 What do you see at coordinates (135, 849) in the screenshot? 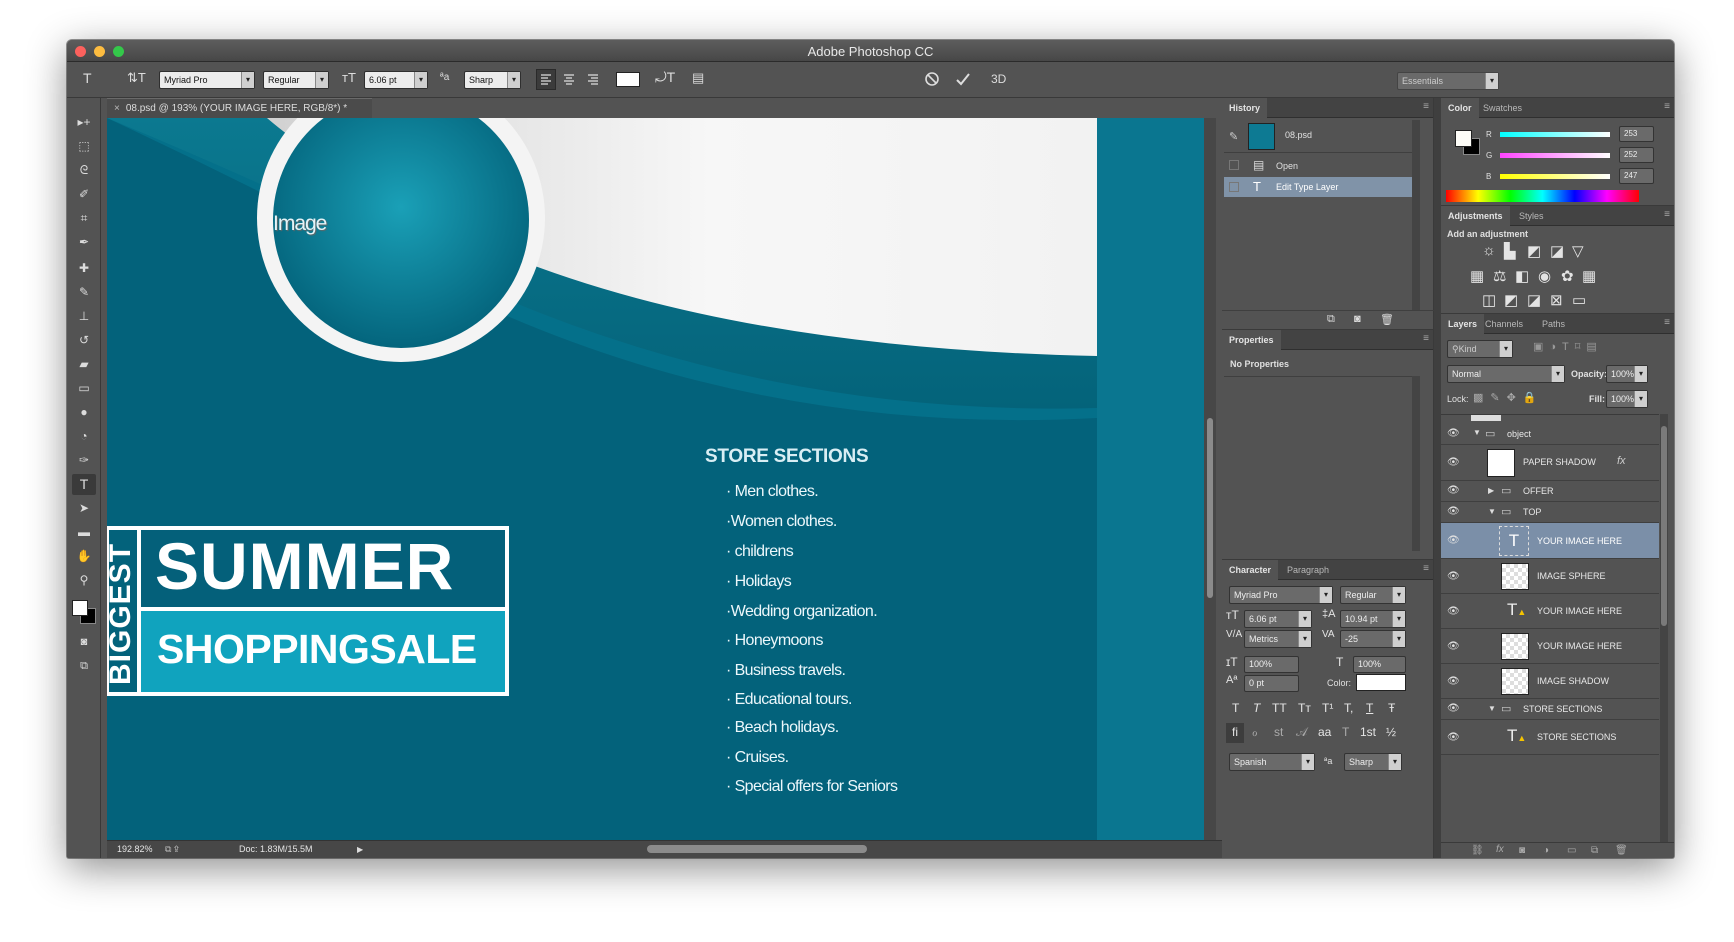
I see `zoom-level: 192.82%` at bounding box center [135, 849].